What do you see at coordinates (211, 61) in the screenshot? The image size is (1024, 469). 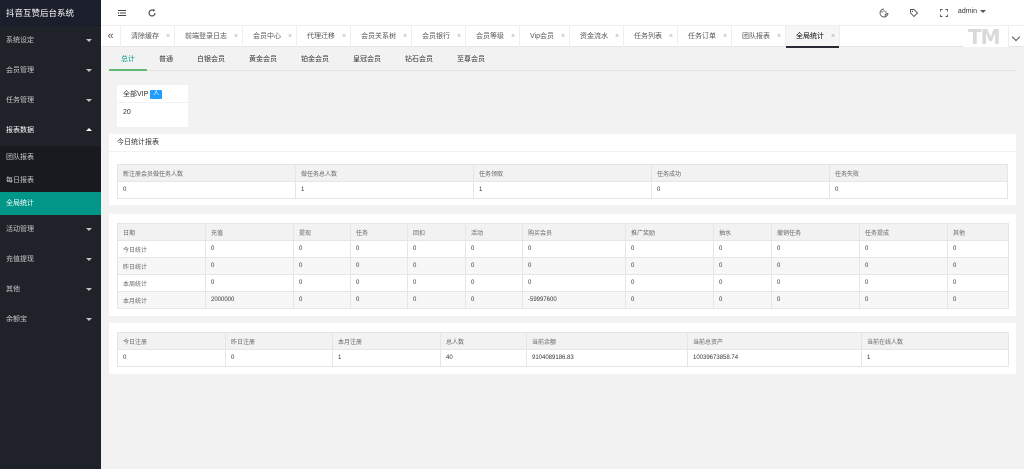 I see `subtab-silver: 白银会员` at bounding box center [211, 61].